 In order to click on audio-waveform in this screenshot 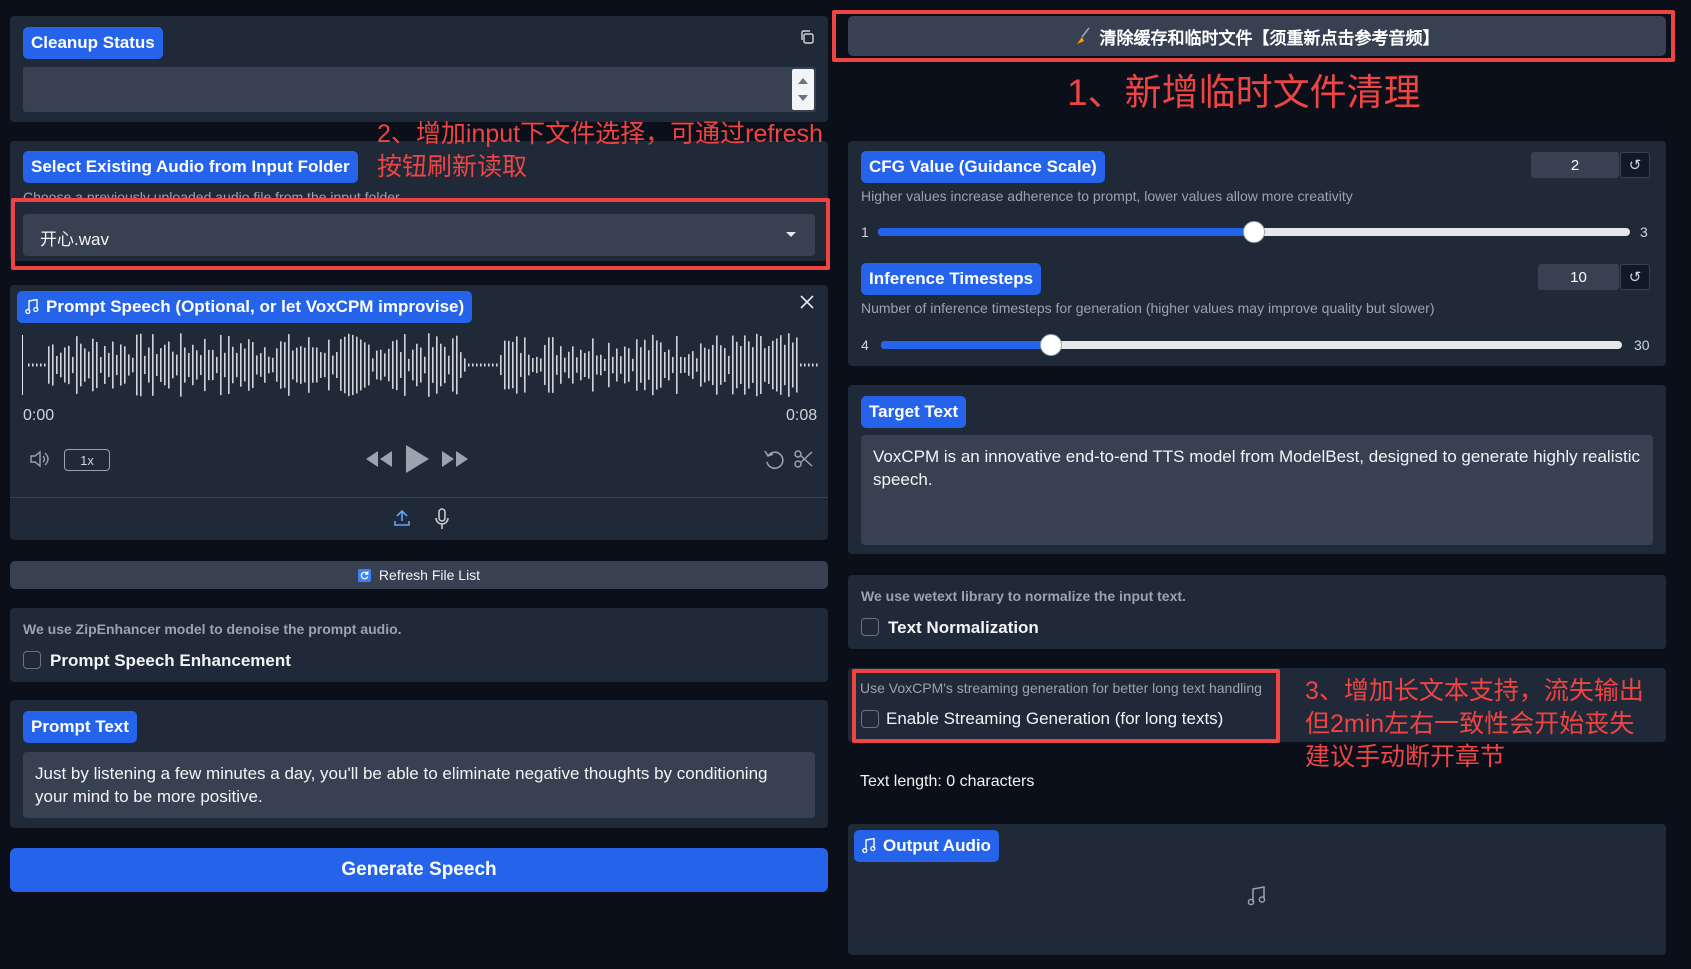, I will do `click(422, 365)`.